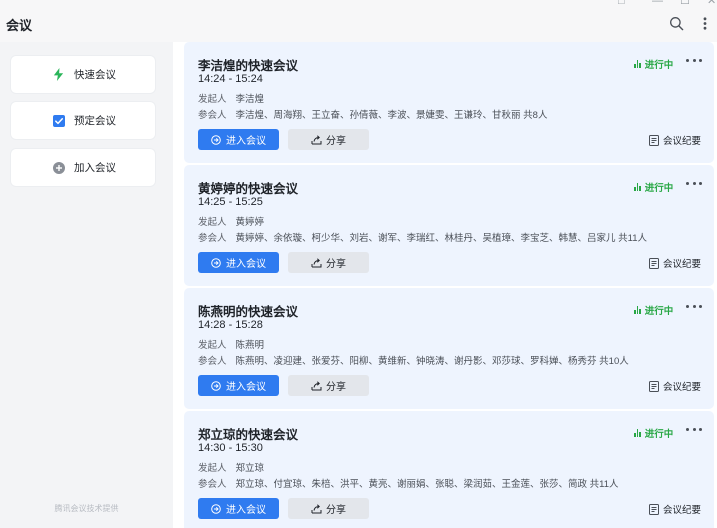 Image resolution: width=717 pixels, height=528 pixels. I want to click on sidebar-item-label: 预定会议, so click(95, 121).